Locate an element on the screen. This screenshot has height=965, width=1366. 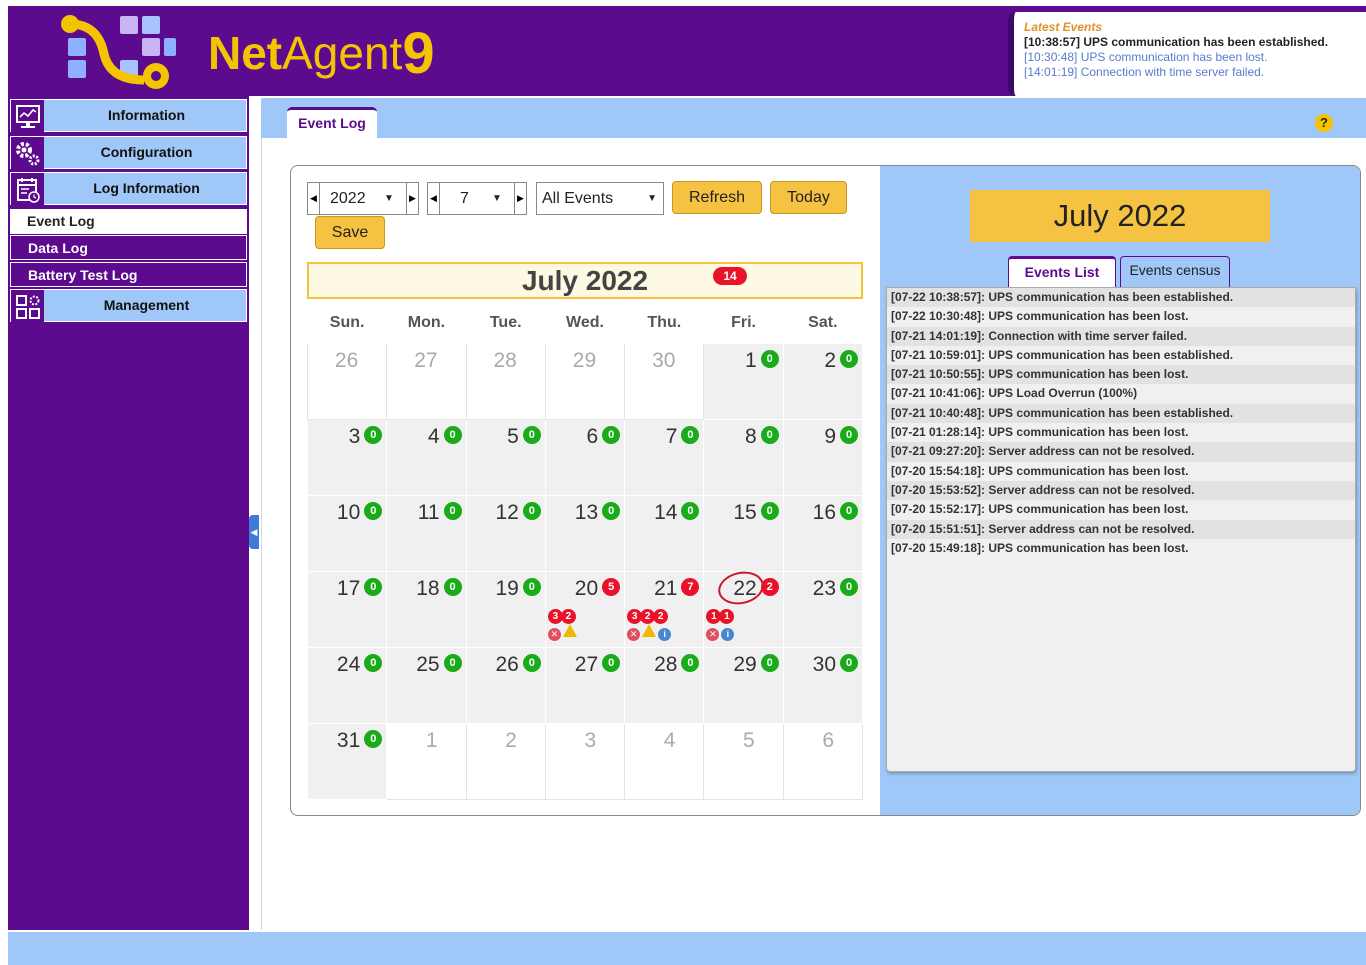
calendar-day: 19 0 is located at coordinates (505, 609).